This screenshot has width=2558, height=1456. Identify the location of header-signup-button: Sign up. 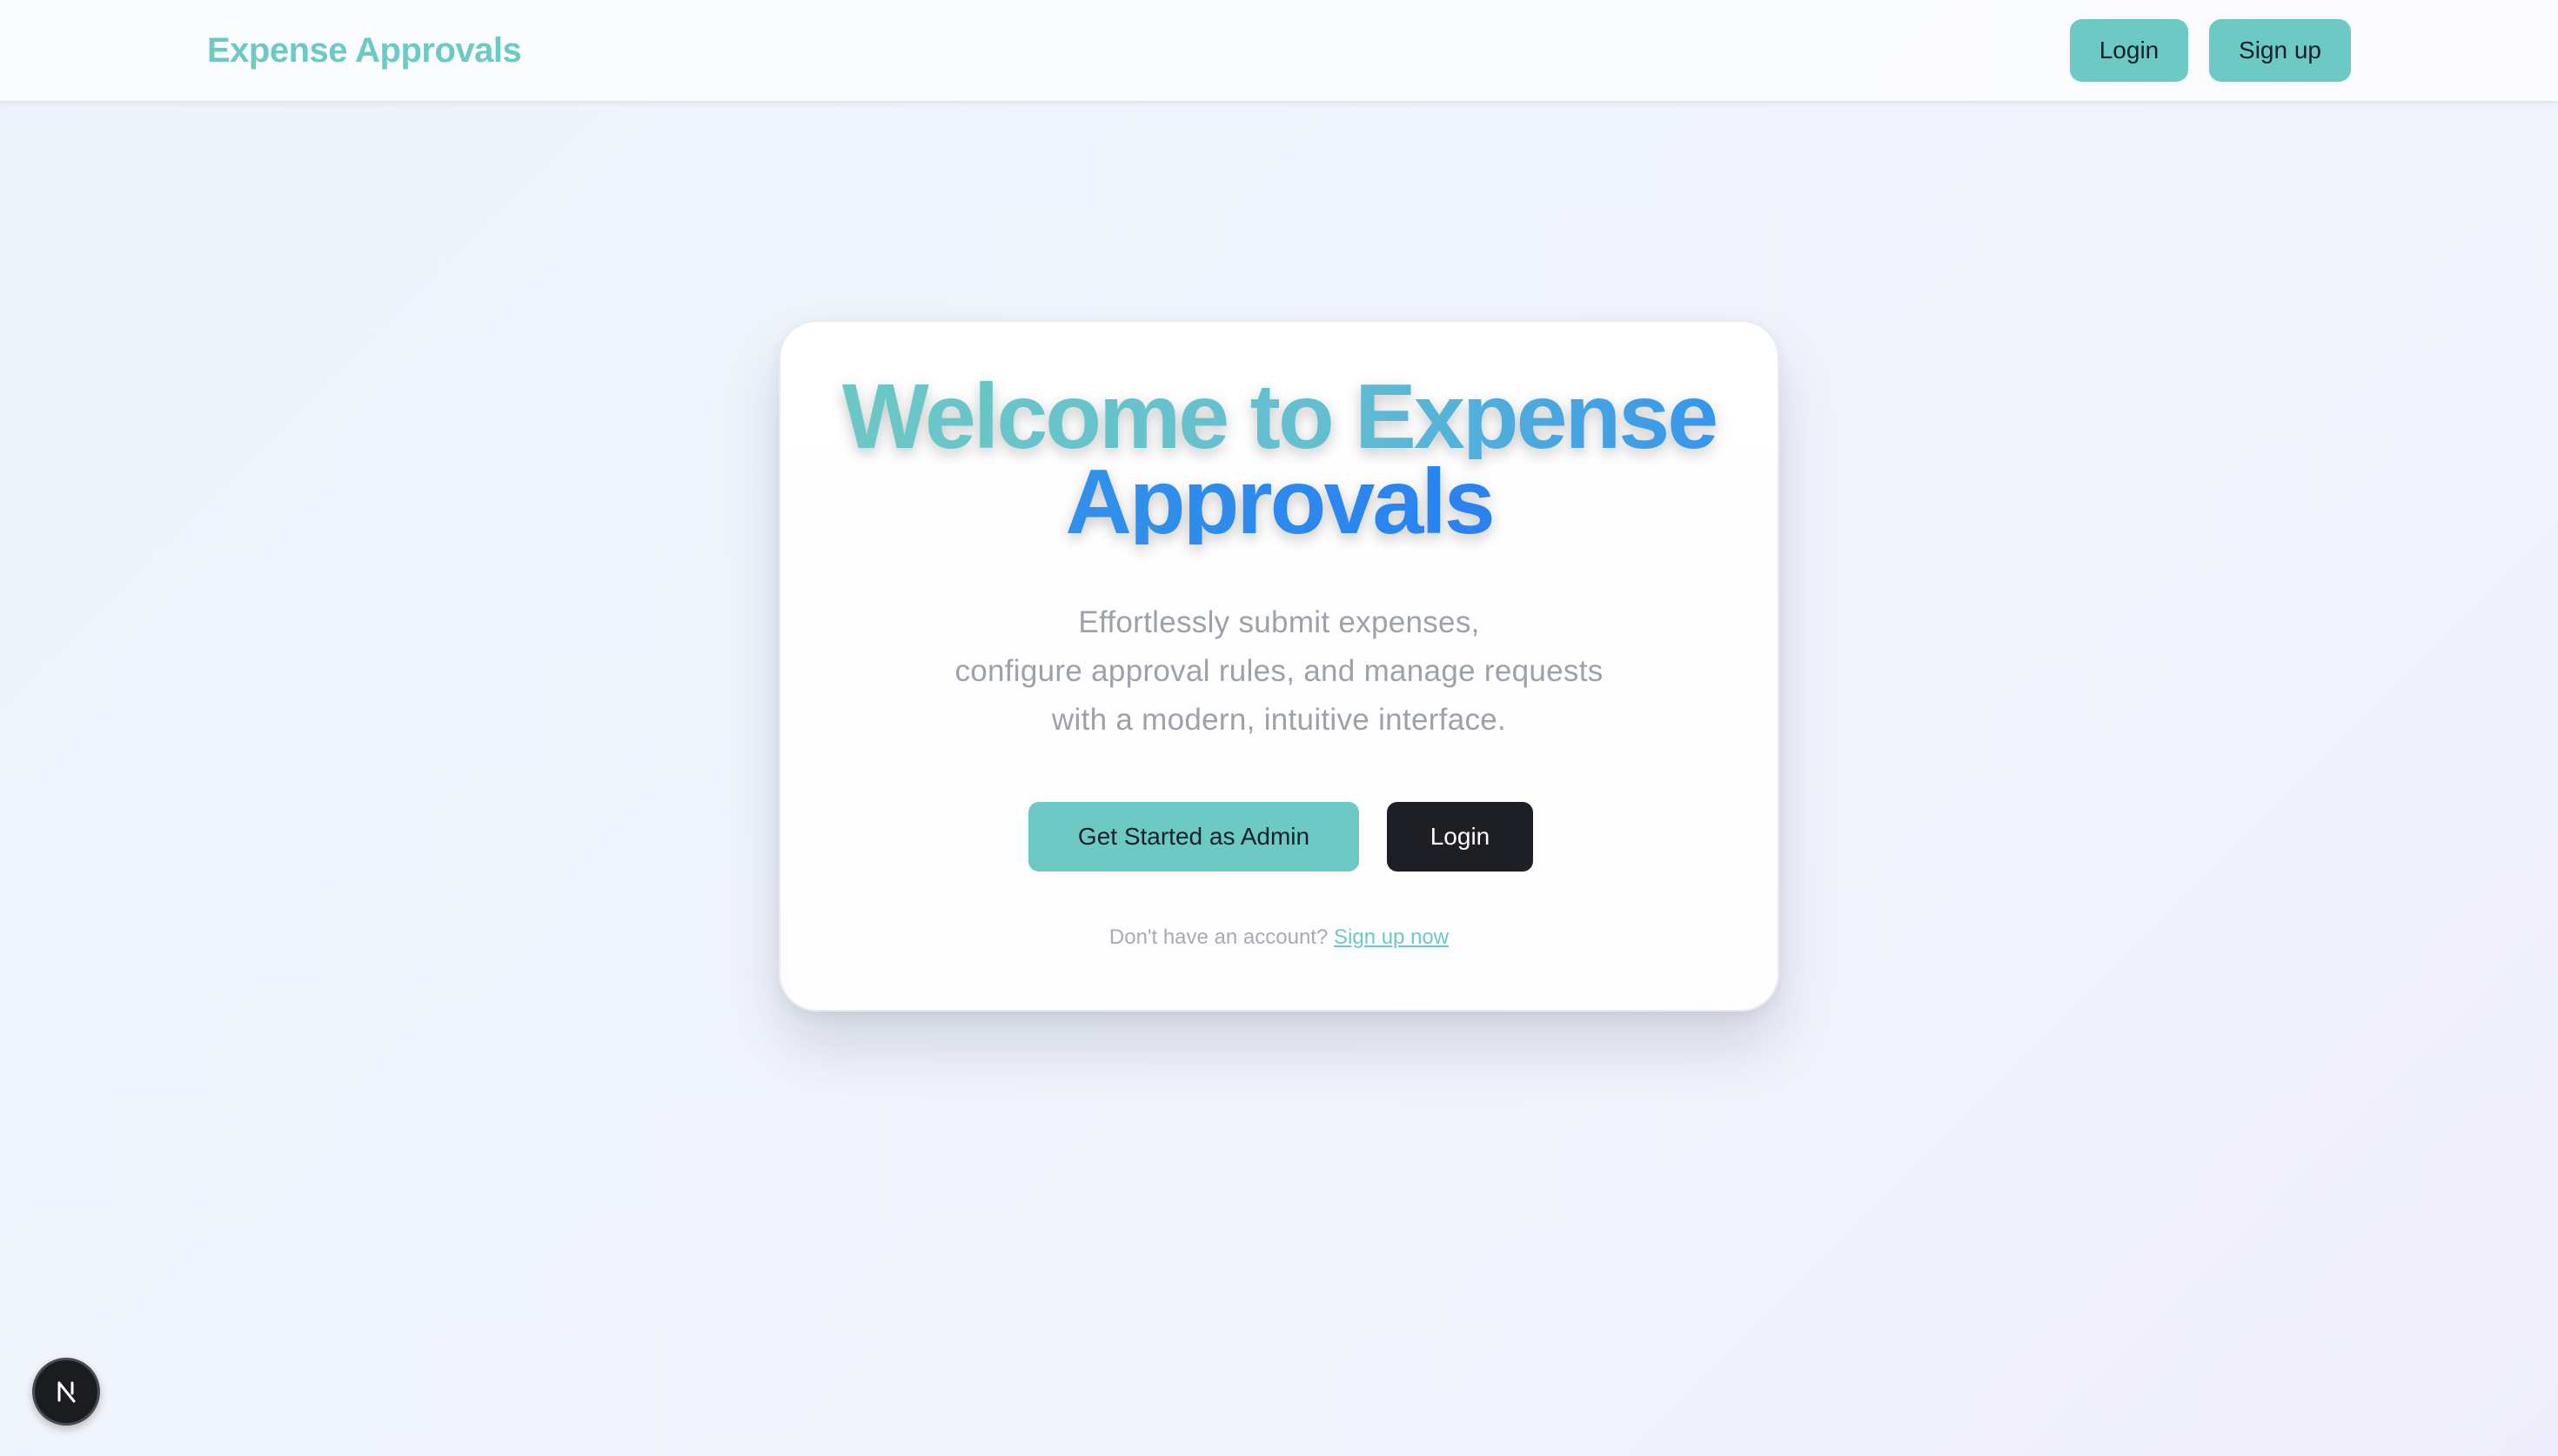
(2280, 50).